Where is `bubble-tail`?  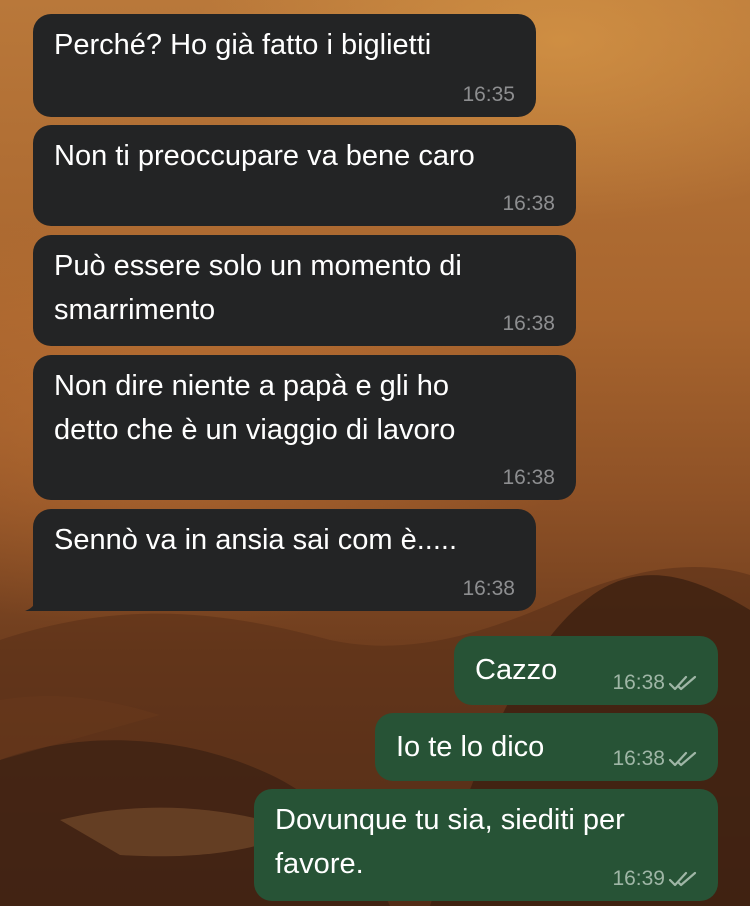
bubble-tail is located at coordinates (35, 602).